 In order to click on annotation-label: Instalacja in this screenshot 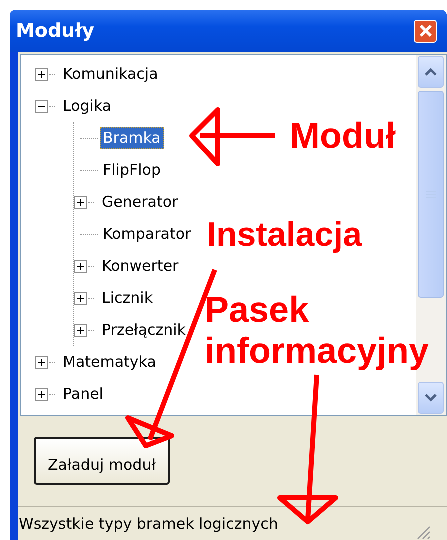, I will do `click(284, 235)`.